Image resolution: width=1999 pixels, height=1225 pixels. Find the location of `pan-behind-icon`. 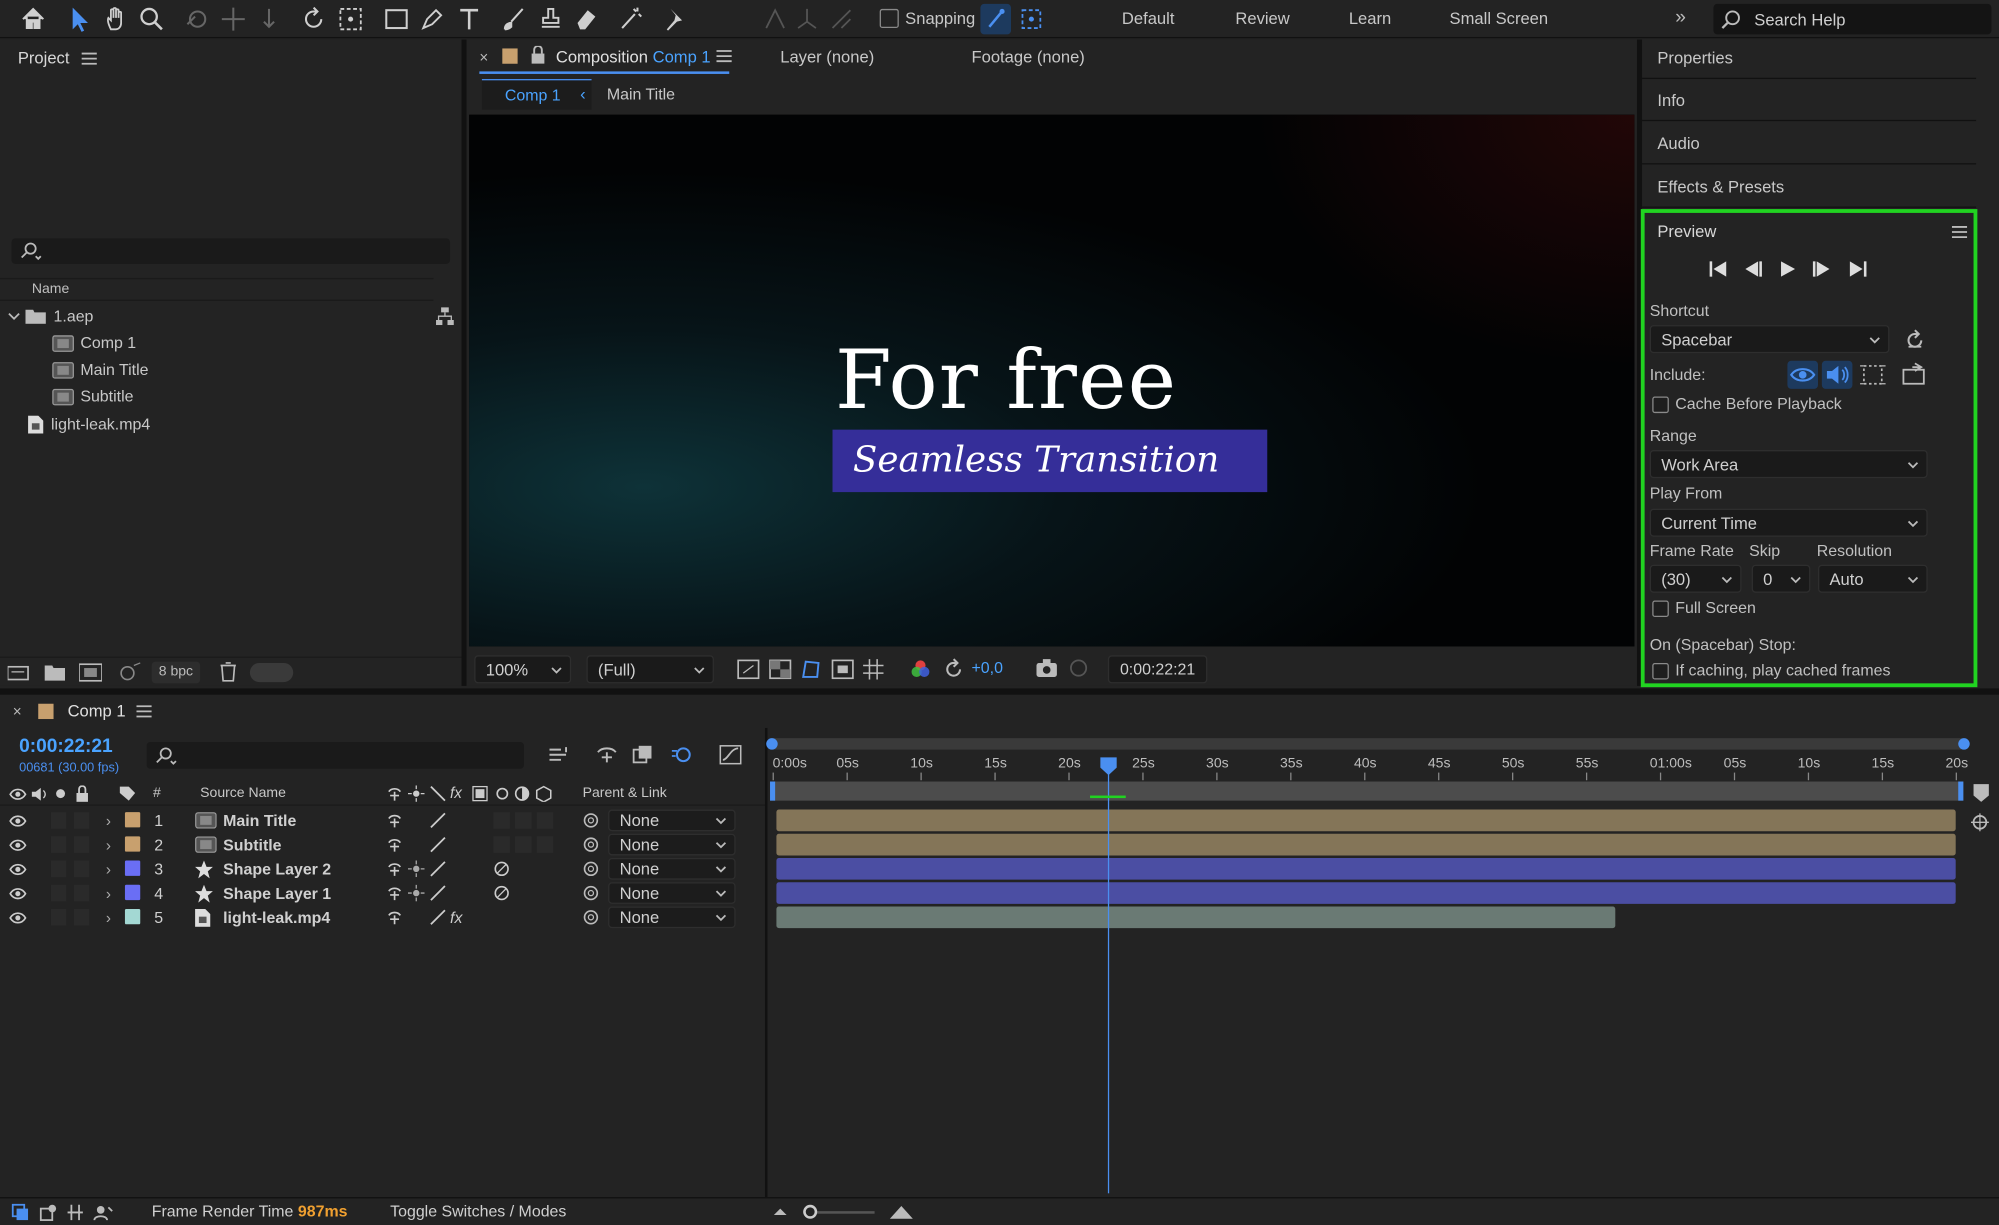

pan-behind-icon is located at coordinates (350, 19).